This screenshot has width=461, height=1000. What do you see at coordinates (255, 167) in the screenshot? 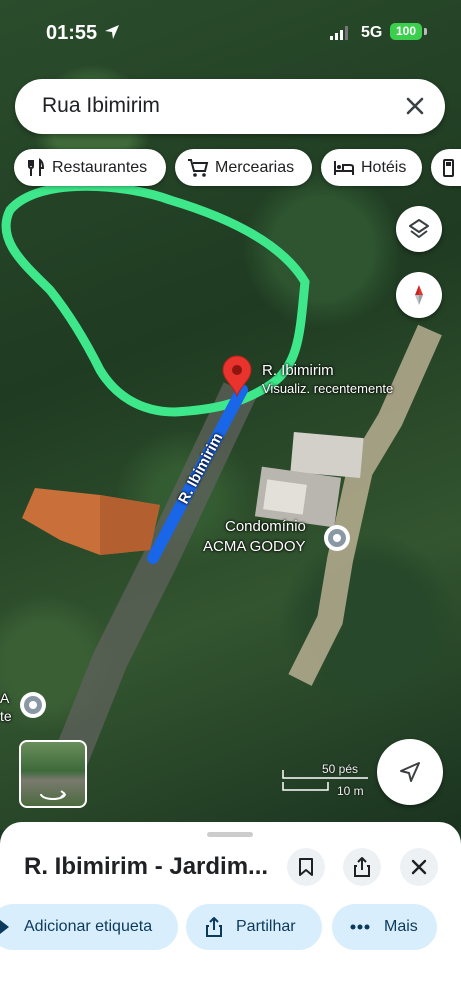
I see `chip-label: Mercearias` at bounding box center [255, 167].